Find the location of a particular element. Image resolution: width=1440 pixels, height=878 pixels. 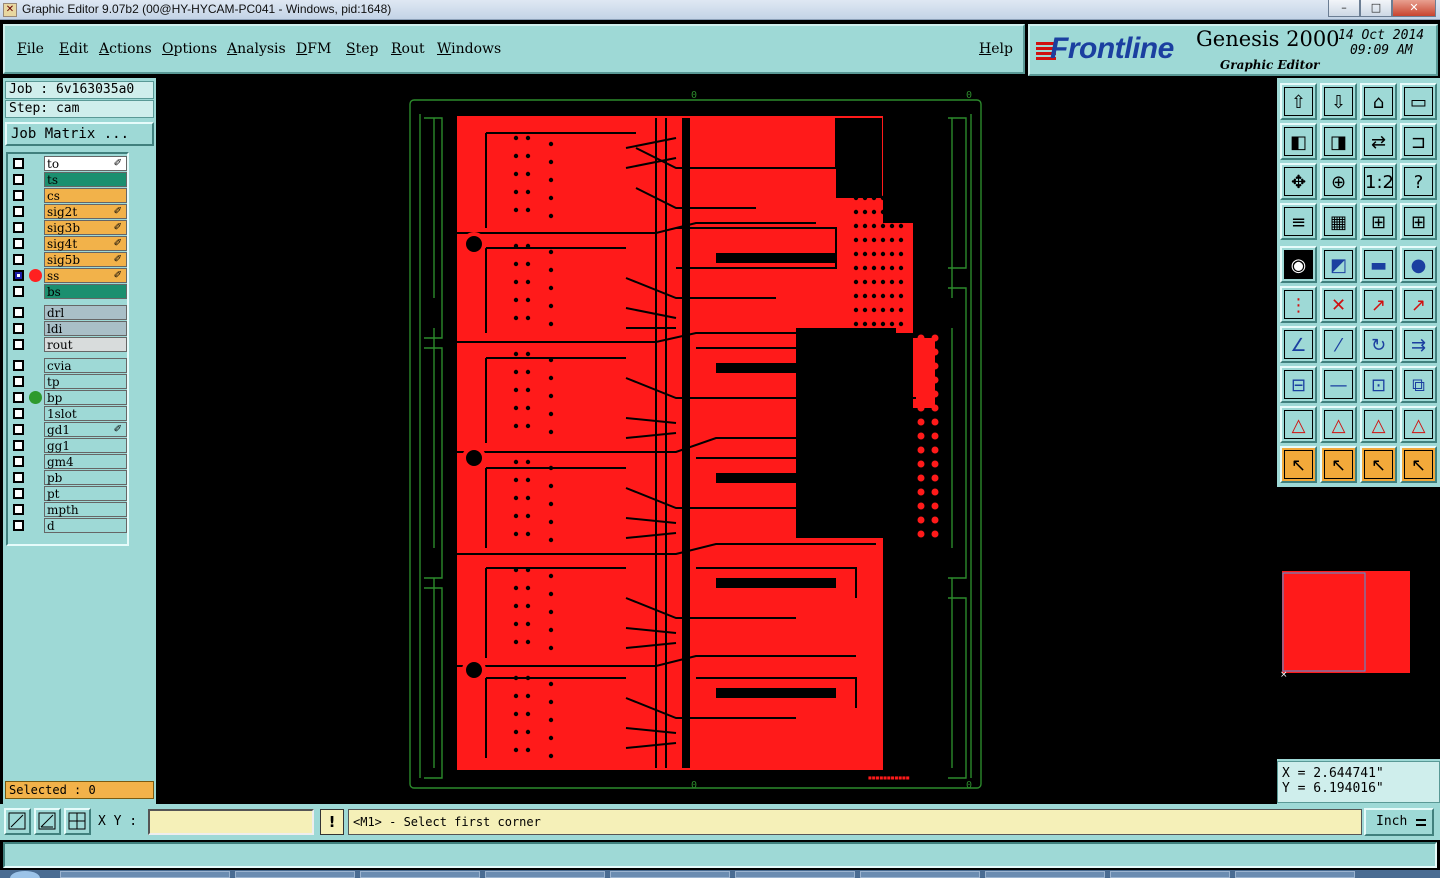

select-route-tool-button: select-route-icon↖ is located at coordinates (1418, 464).